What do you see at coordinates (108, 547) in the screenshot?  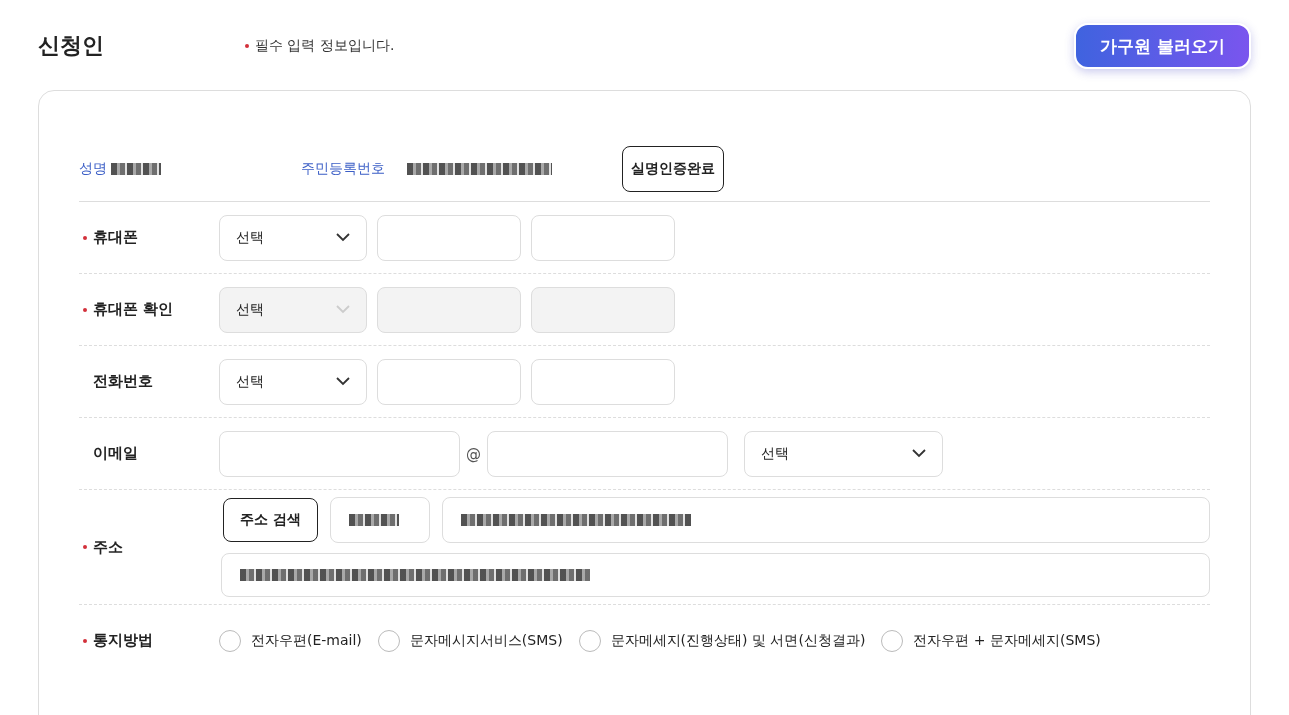 I see `field-label: 주소` at bounding box center [108, 547].